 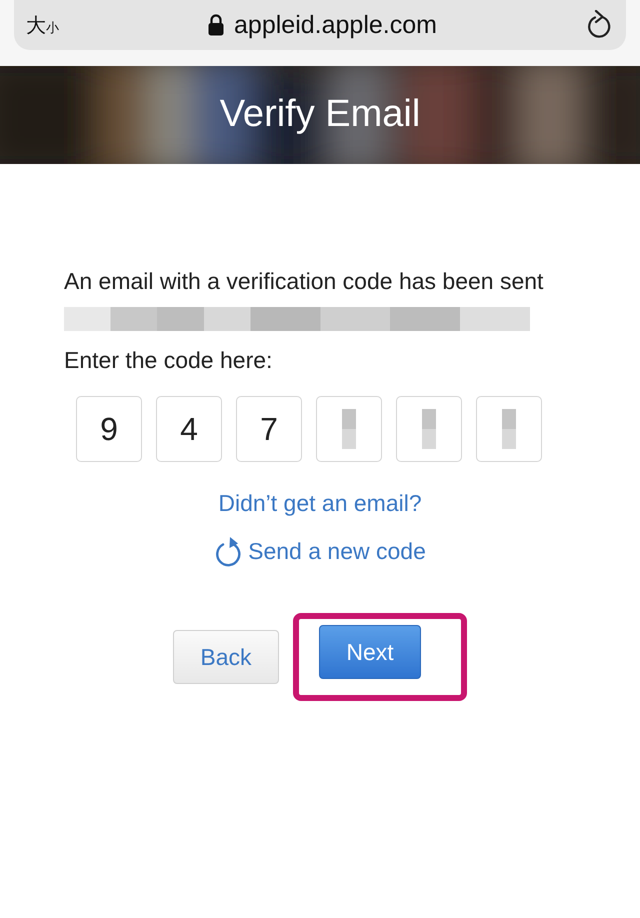 What do you see at coordinates (320, 503) in the screenshot?
I see `help-link: Didn’t get an email?` at bounding box center [320, 503].